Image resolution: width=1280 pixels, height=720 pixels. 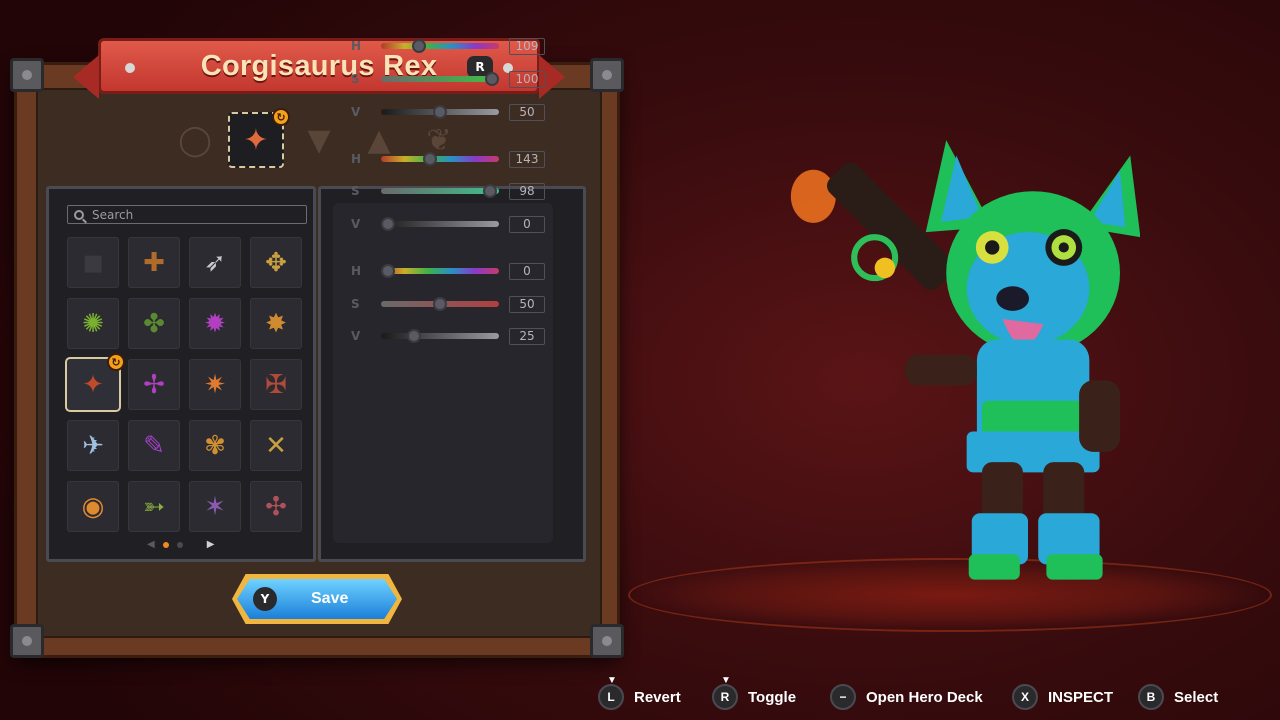 What do you see at coordinates (79, 214) in the screenshot?
I see `search-icon` at bounding box center [79, 214].